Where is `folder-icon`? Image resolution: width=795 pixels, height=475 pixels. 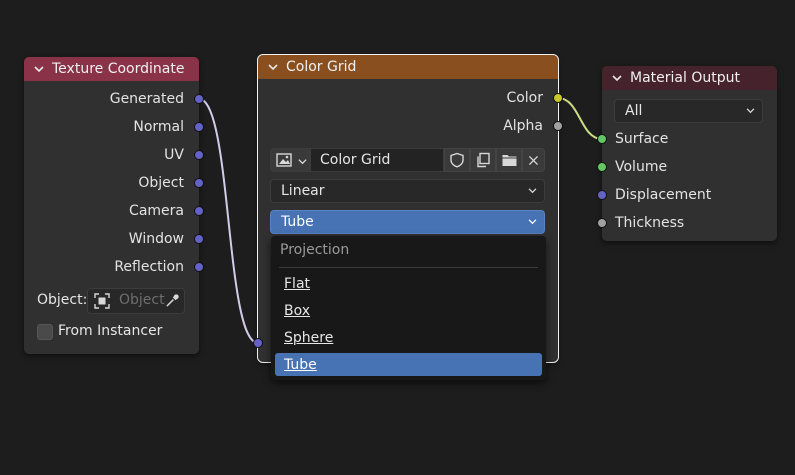 folder-icon is located at coordinates (509, 160).